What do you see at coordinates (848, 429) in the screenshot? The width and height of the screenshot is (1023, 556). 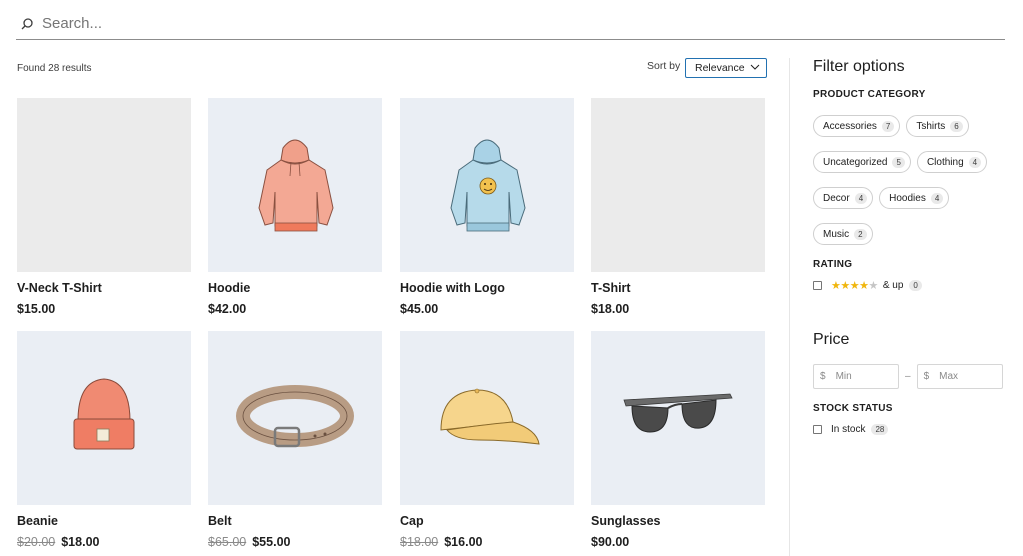 I see `stock-label: In stock` at bounding box center [848, 429].